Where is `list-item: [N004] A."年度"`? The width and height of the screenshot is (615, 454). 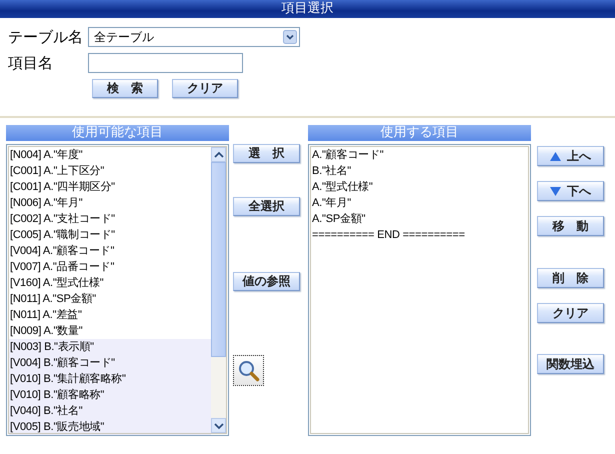
list-item: [N004] A."年度" is located at coordinates (110, 155).